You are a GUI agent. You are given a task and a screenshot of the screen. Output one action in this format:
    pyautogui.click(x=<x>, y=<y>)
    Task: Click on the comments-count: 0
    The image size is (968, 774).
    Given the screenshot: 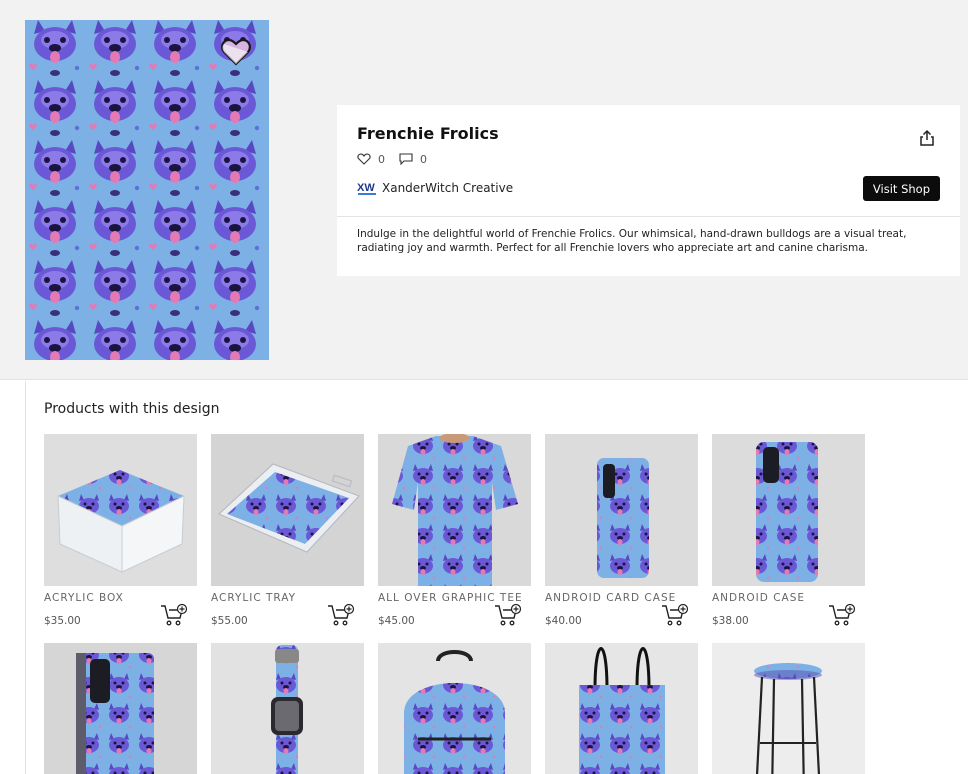 What is the action you would take?
    pyautogui.click(x=423, y=159)
    